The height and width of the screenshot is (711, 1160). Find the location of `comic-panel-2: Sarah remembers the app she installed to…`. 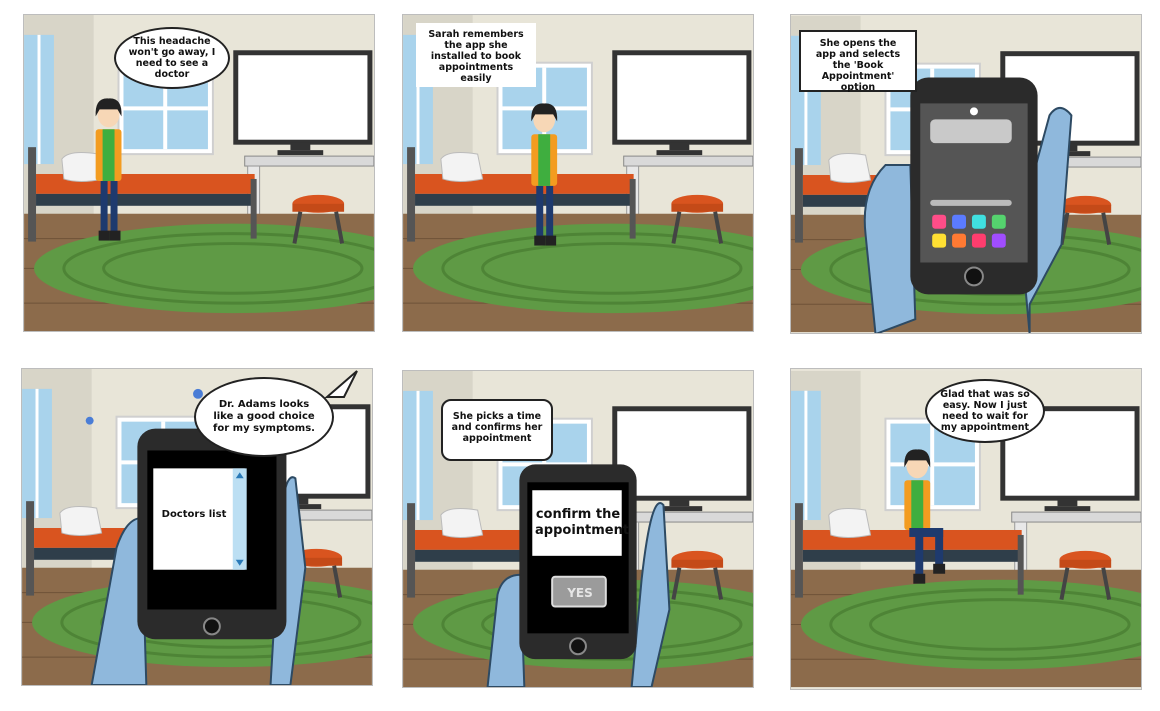

comic-panel-2: Sarah remembers the app she installed to… is located at coordinates (578, 173).